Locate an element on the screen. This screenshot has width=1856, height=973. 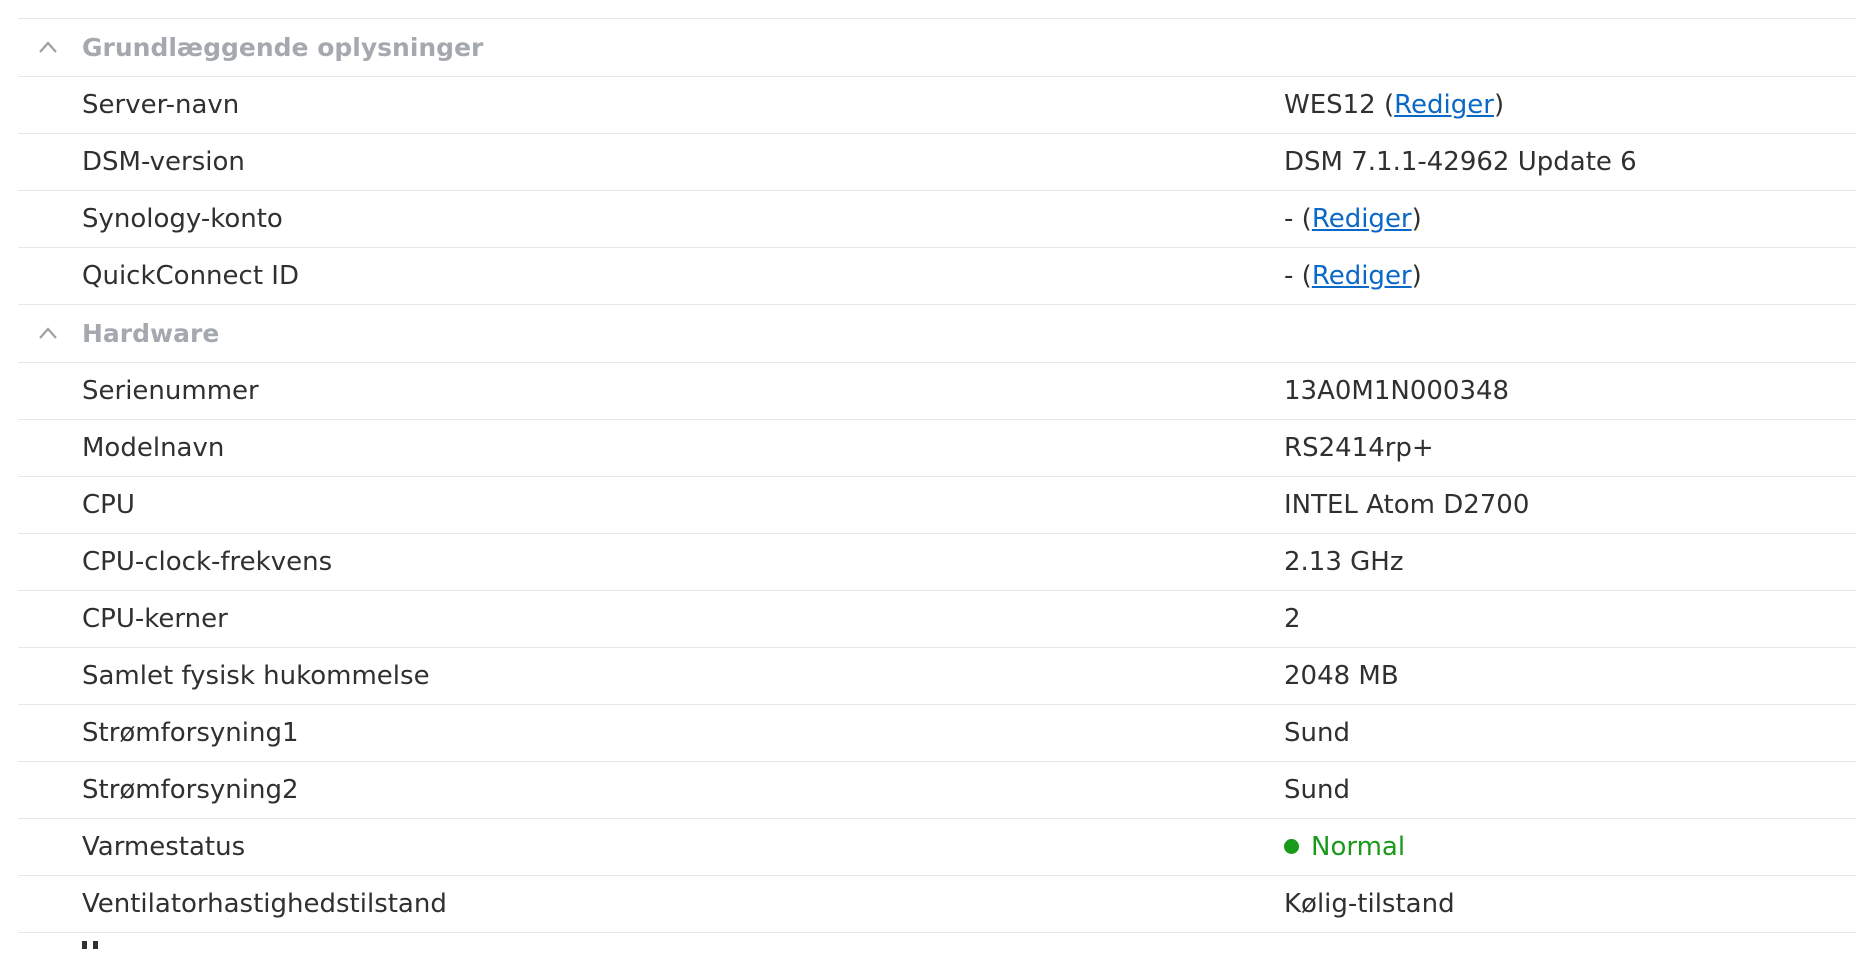
group-header-hardware: Hardware is located at coordinates (937, 334).